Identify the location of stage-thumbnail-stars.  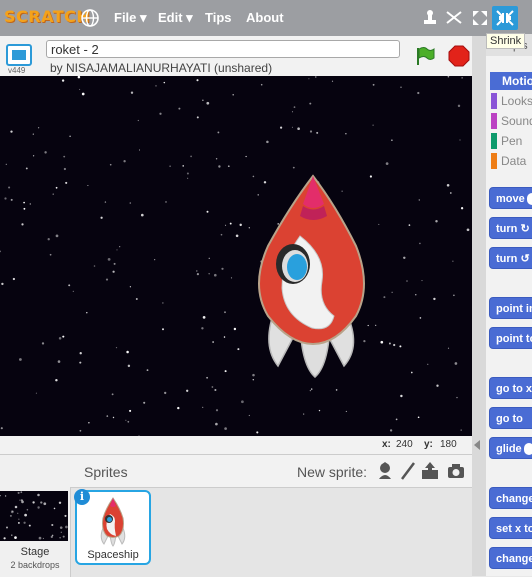
(34, 515).